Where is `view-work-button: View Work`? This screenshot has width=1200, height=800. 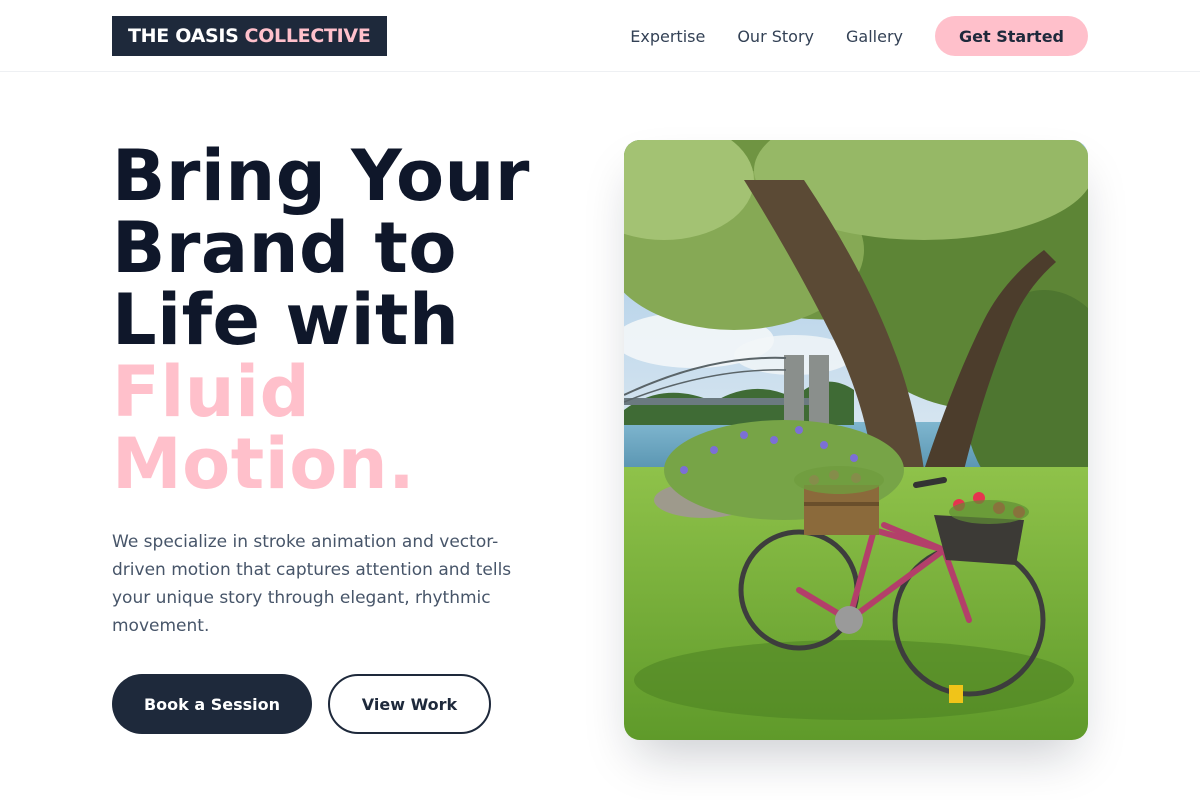
view-work-button: View Work is located at coordinates (409, 704).